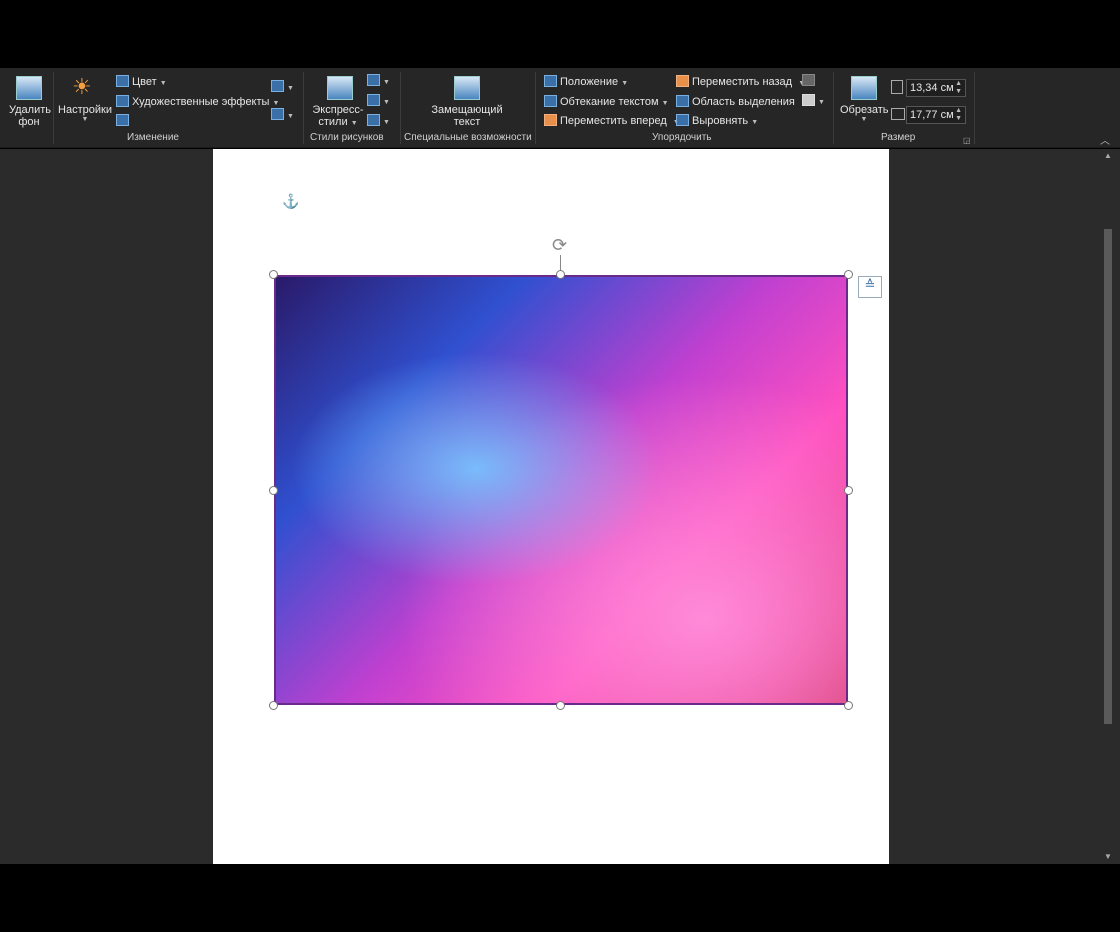 This screenshot has width=1120, height=932. I want to click on art-effects-icon, so click(122, 101).